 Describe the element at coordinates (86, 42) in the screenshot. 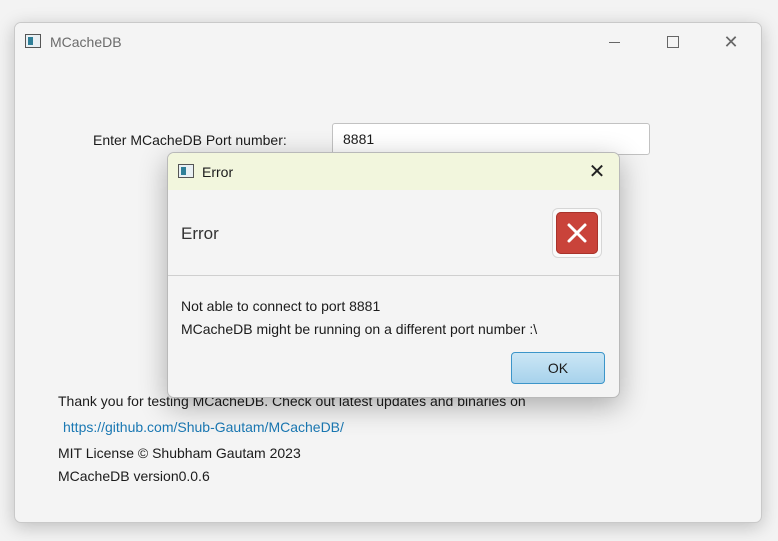

I see `window-title: MCacheDB` at that location.